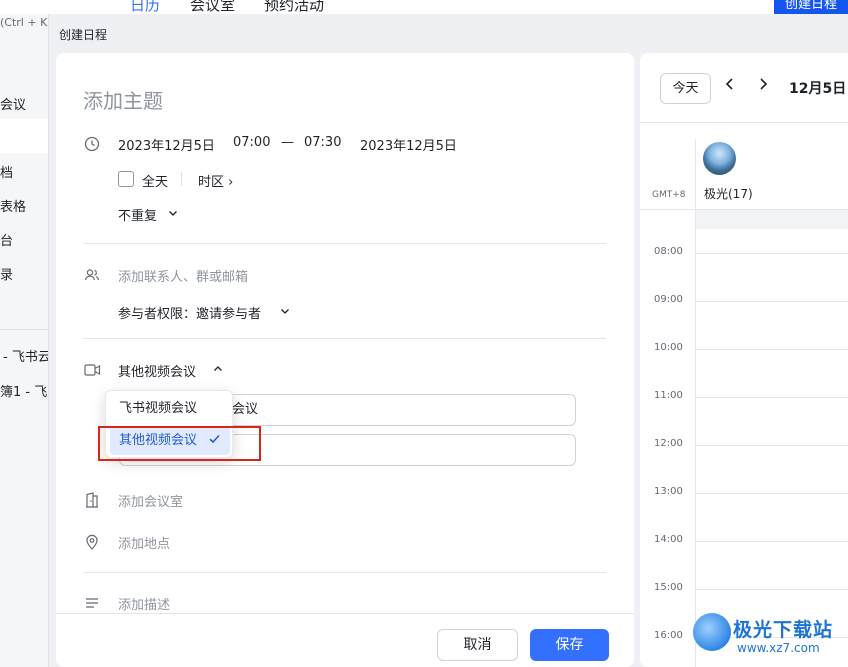 This screenshot has width=848, height=667. I want to click on end-time: 07:30, so click(322, 142).